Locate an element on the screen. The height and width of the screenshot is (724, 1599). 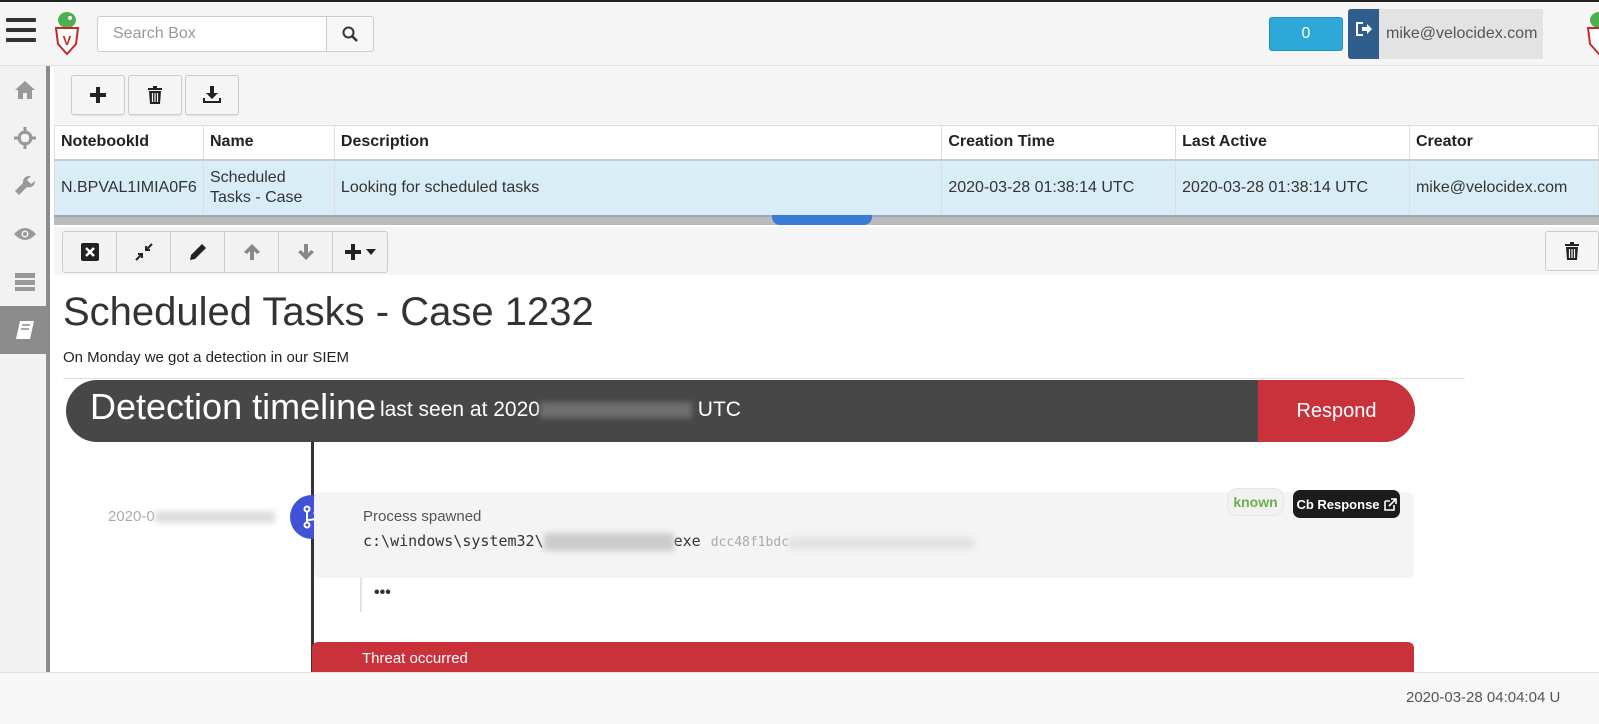
close-cell-button is located at coordinates (90, 252).